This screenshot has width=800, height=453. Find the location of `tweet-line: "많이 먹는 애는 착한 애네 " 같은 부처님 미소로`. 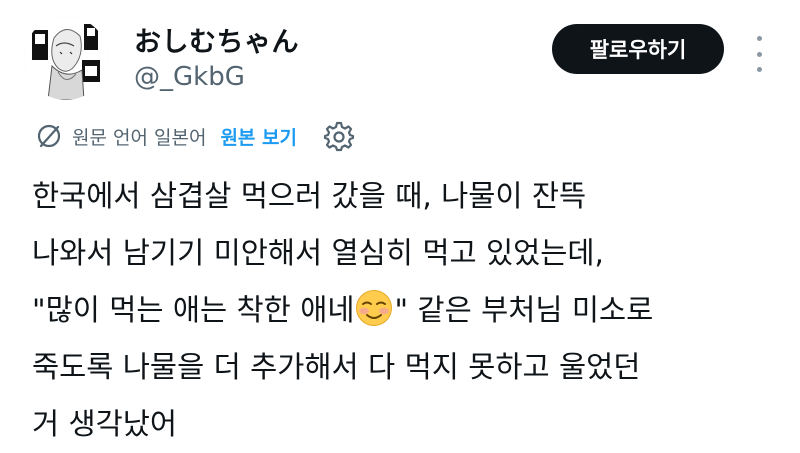

tweet-line: "많이 먹는 애는 착한 애네 " 같은 부처님 미소로 is located at coordinates (402, 310).